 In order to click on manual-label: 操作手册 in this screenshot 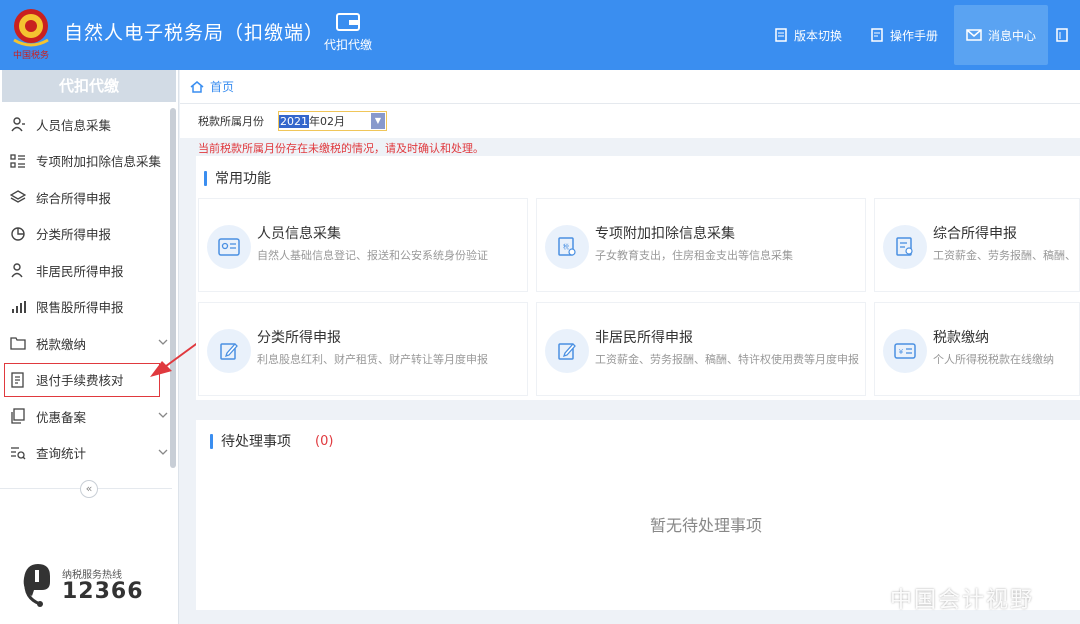, I will do `click(913, 35)`.